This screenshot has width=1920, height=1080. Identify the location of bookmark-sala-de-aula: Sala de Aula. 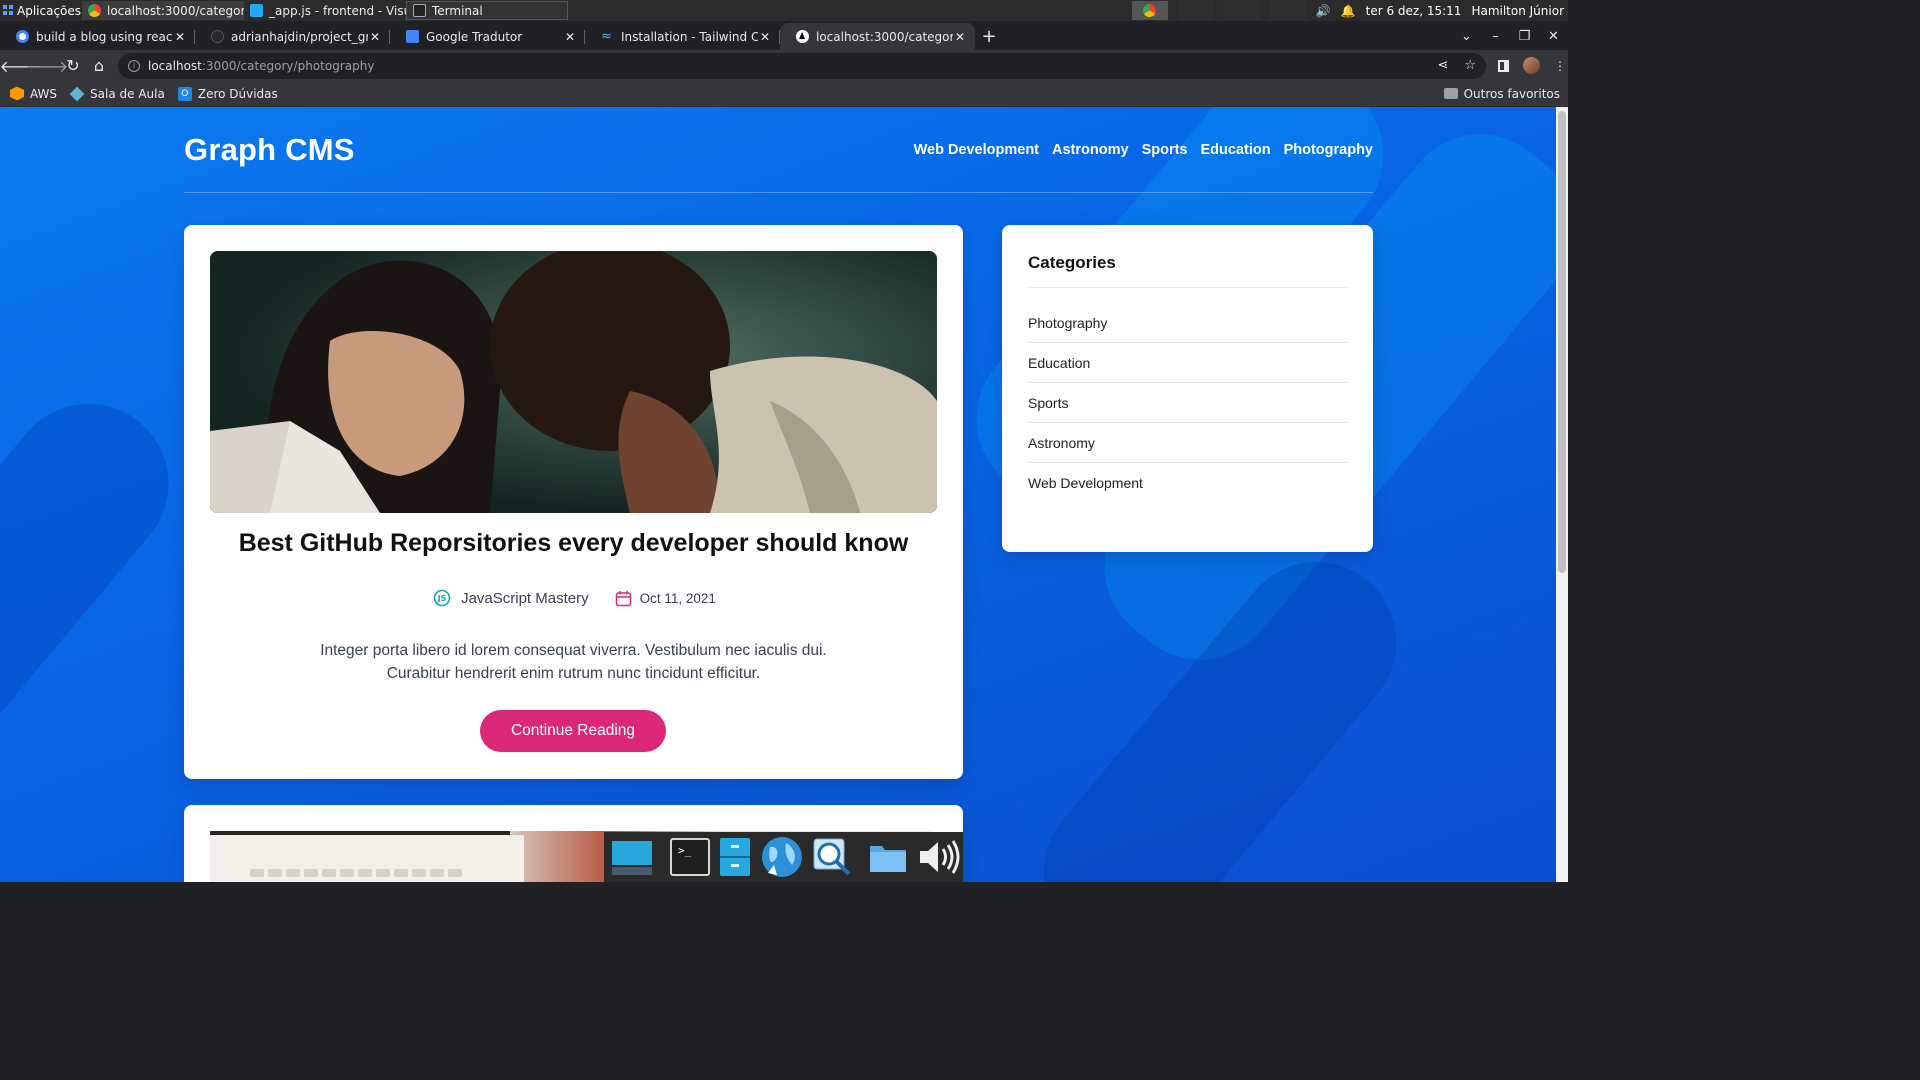
(117, 93).